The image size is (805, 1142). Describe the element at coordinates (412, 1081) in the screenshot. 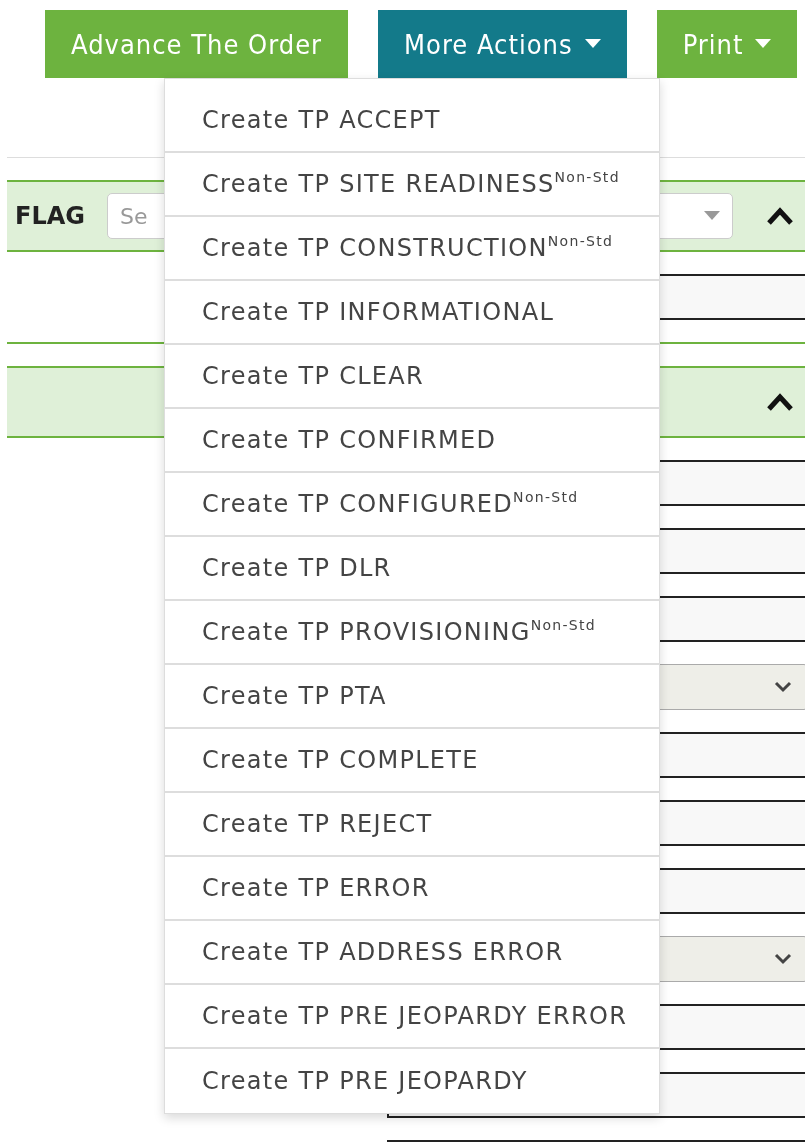

I see `menu-item: Create TP PRE JEOPARDY` at that location.